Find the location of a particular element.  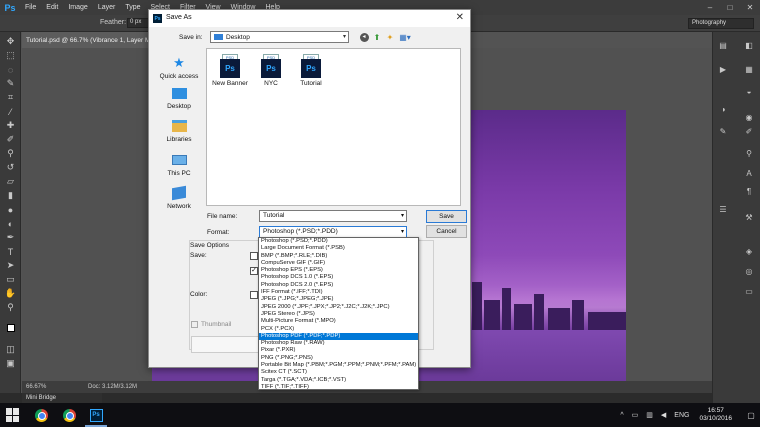

format-option: Photoshop (*.PSD;*.PDD) is located at coordinates (338, 241).